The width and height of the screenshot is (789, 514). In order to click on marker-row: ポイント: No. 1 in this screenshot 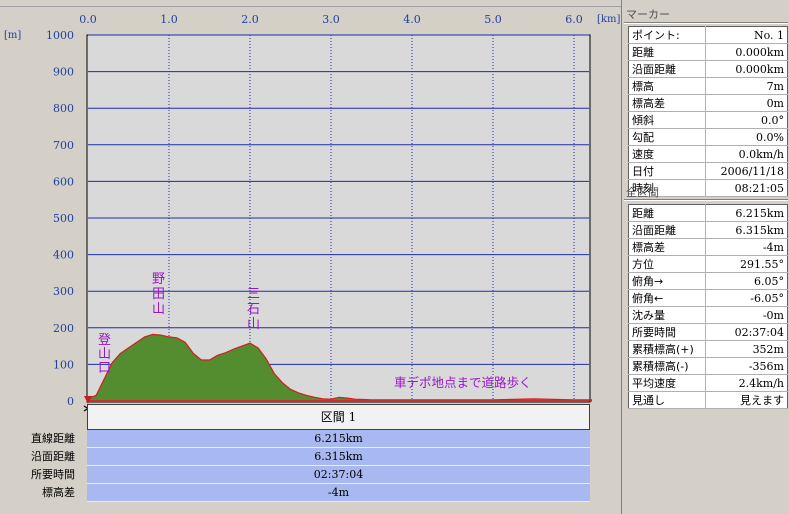, I will do `click(708, 35)`.